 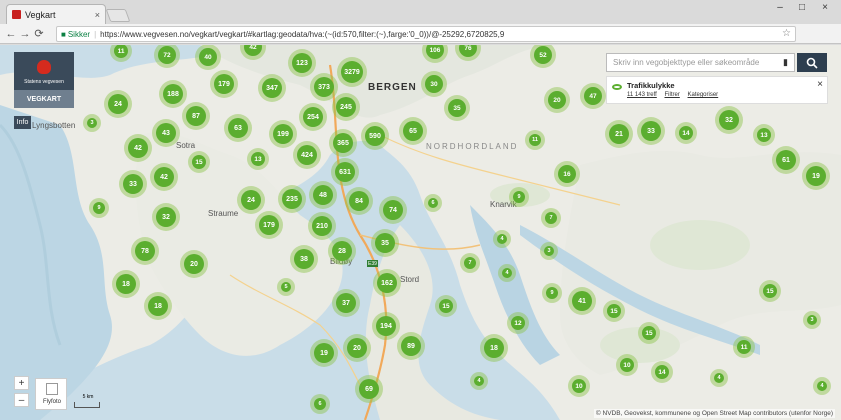 I want to click on cluster-marker: 373, so click(x=324, y=87).